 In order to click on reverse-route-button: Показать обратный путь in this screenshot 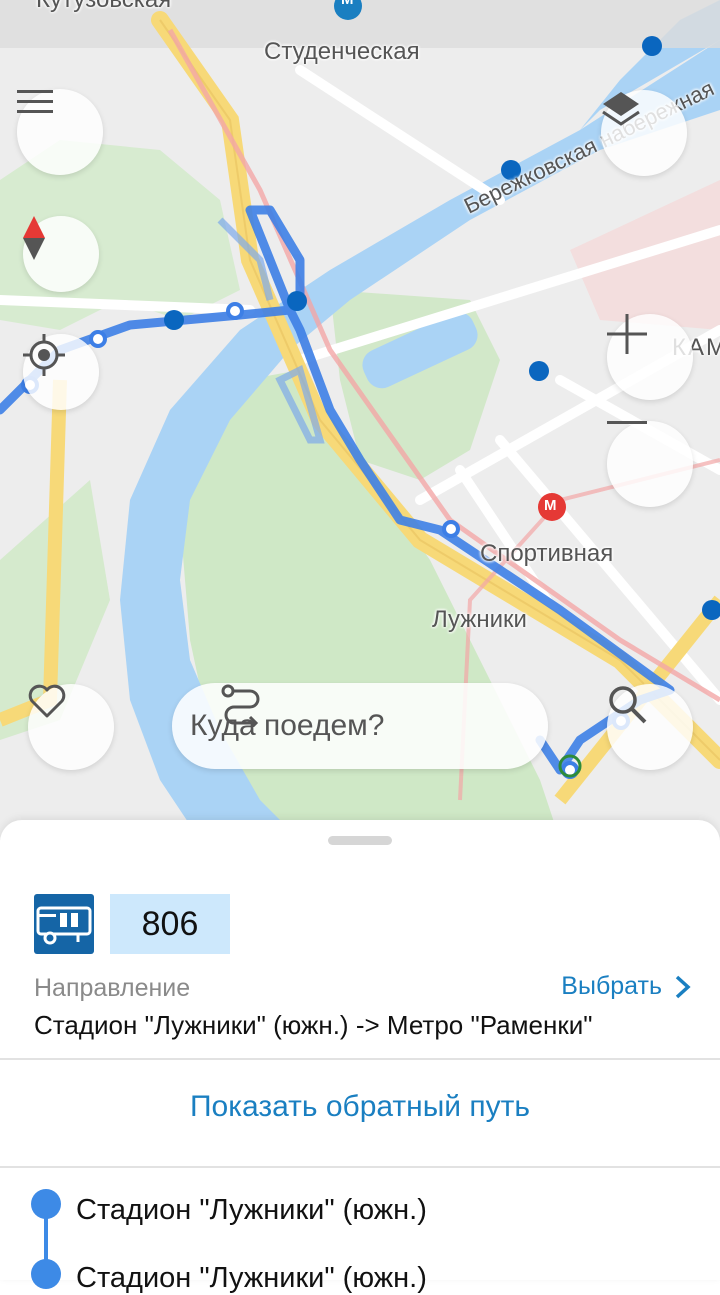, I will do `click(360, 1107)`.